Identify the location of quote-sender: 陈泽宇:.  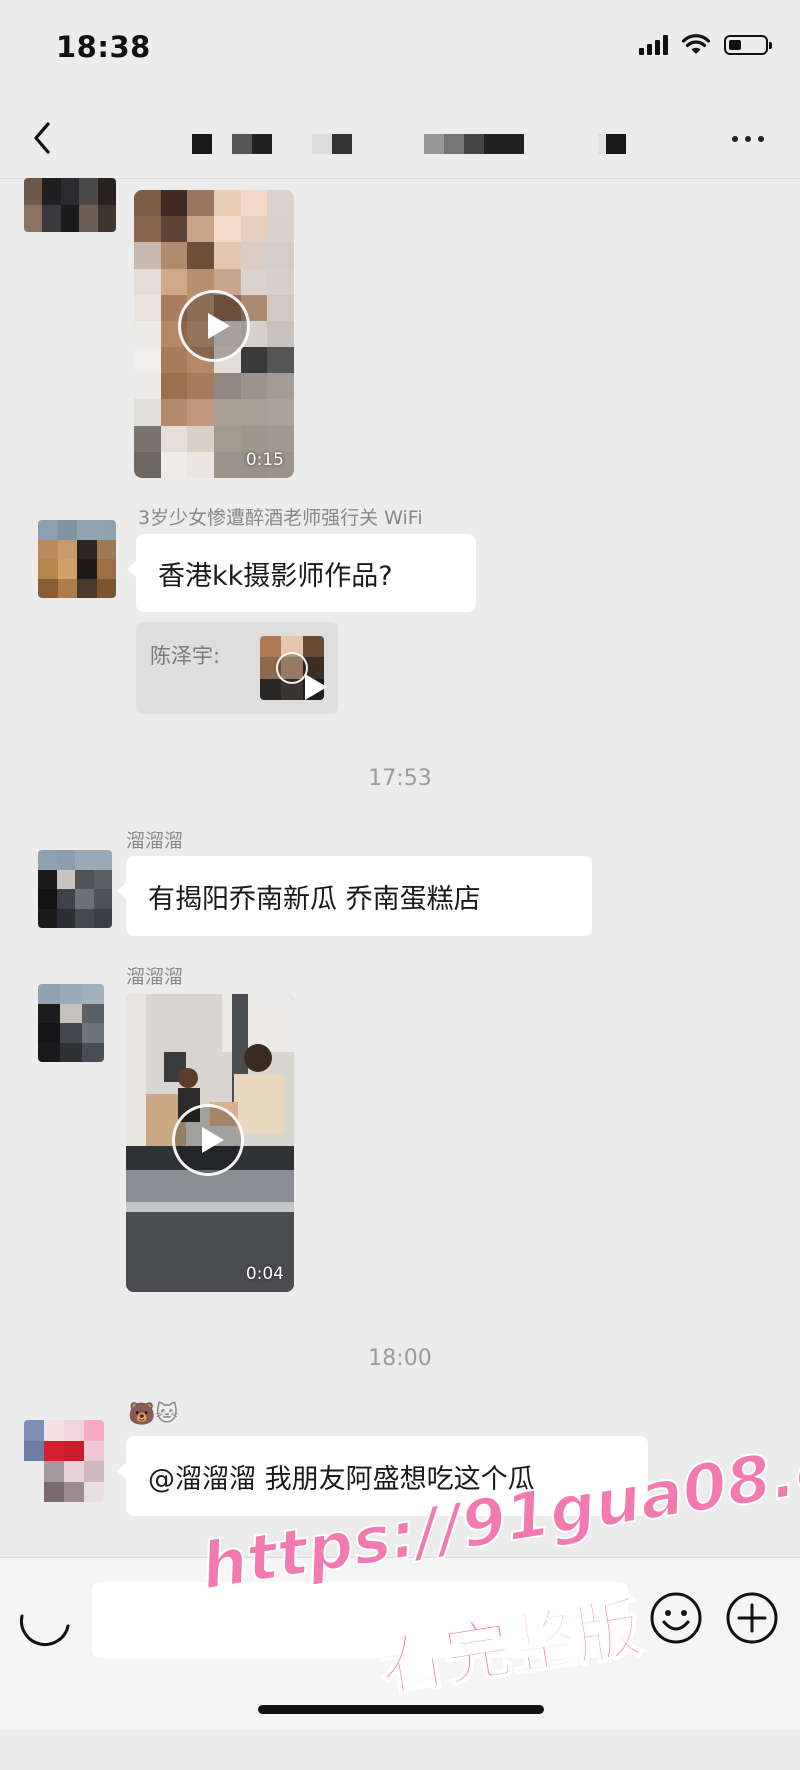
(185, 656).